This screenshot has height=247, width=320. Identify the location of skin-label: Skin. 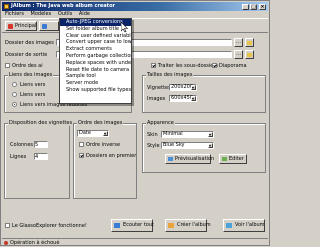
(152, 135).